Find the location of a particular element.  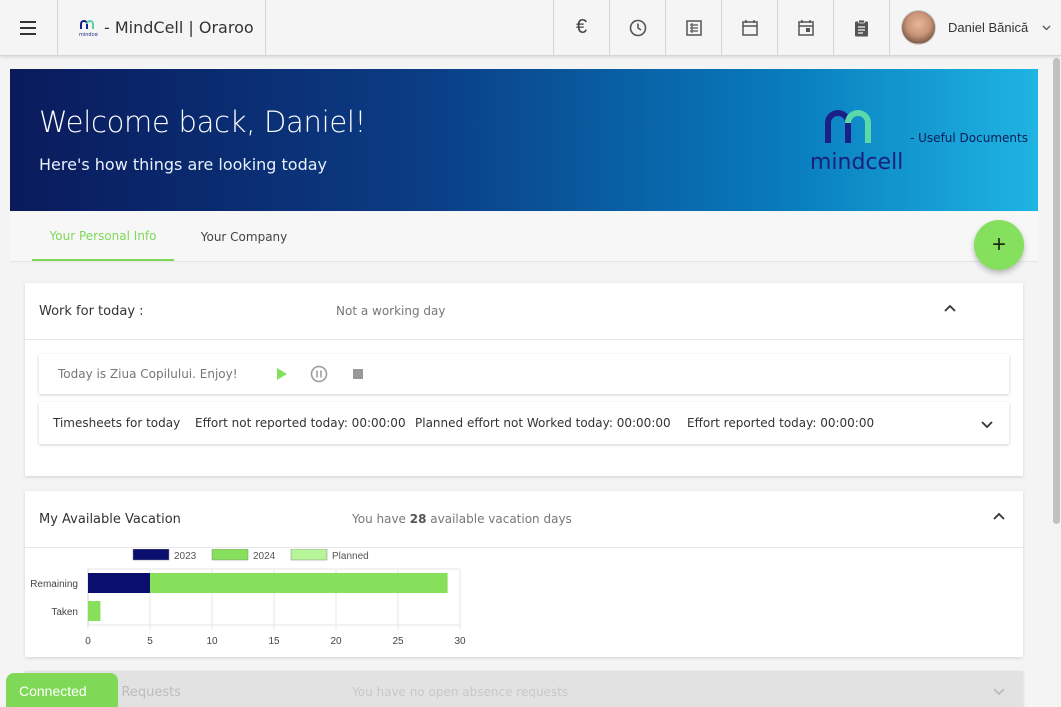

category-label: Remaining is located at coordinates (54, 584).